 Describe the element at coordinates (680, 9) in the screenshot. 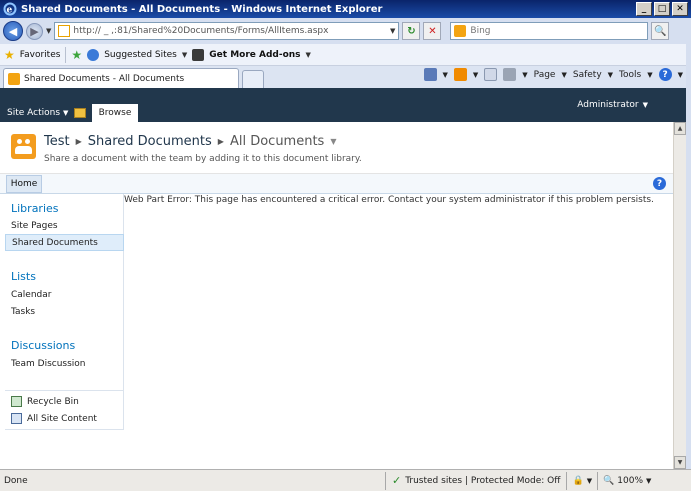

I see `close-button: ✕` at that location.